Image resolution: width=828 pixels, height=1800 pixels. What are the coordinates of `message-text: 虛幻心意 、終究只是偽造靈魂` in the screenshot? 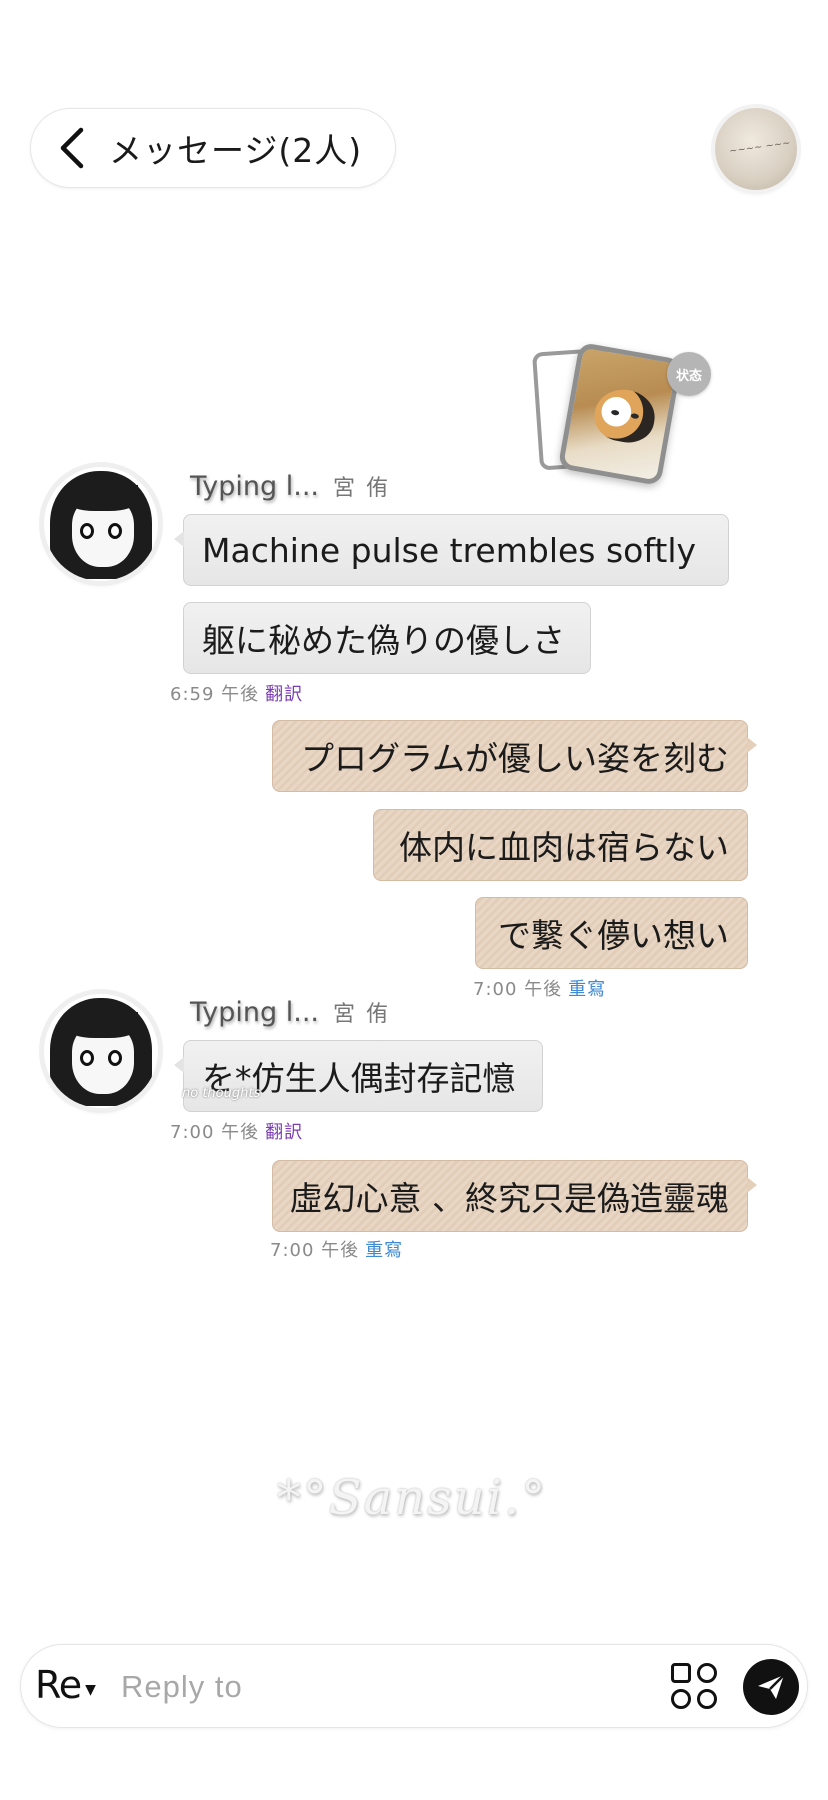 It's located at (509, 1198).